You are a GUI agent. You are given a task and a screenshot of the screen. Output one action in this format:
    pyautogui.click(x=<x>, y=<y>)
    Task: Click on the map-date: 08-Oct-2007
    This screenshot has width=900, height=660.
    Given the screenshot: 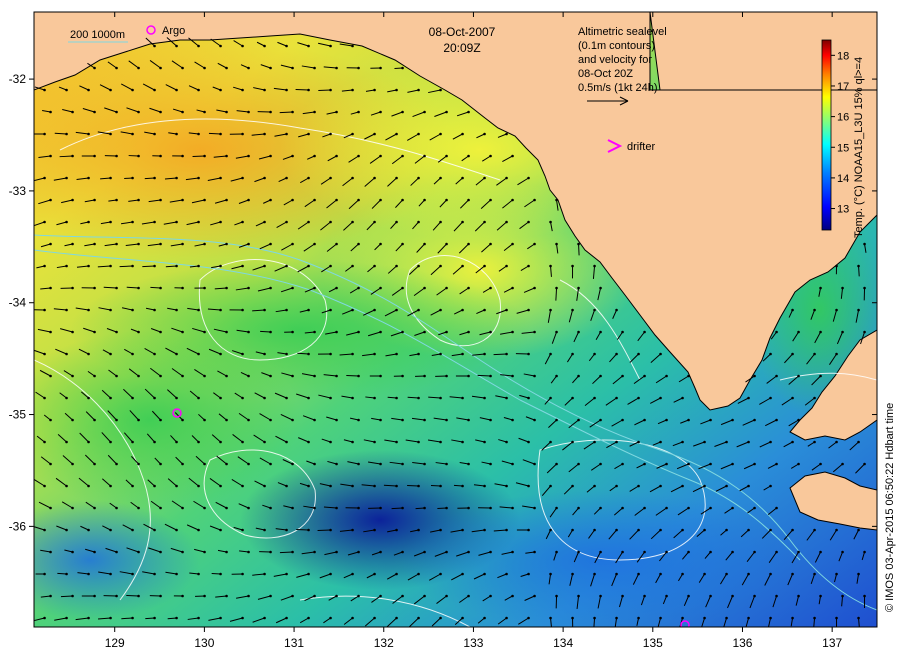 What is the action you would take?
    pyautogui.click(x=462, y=32)
    